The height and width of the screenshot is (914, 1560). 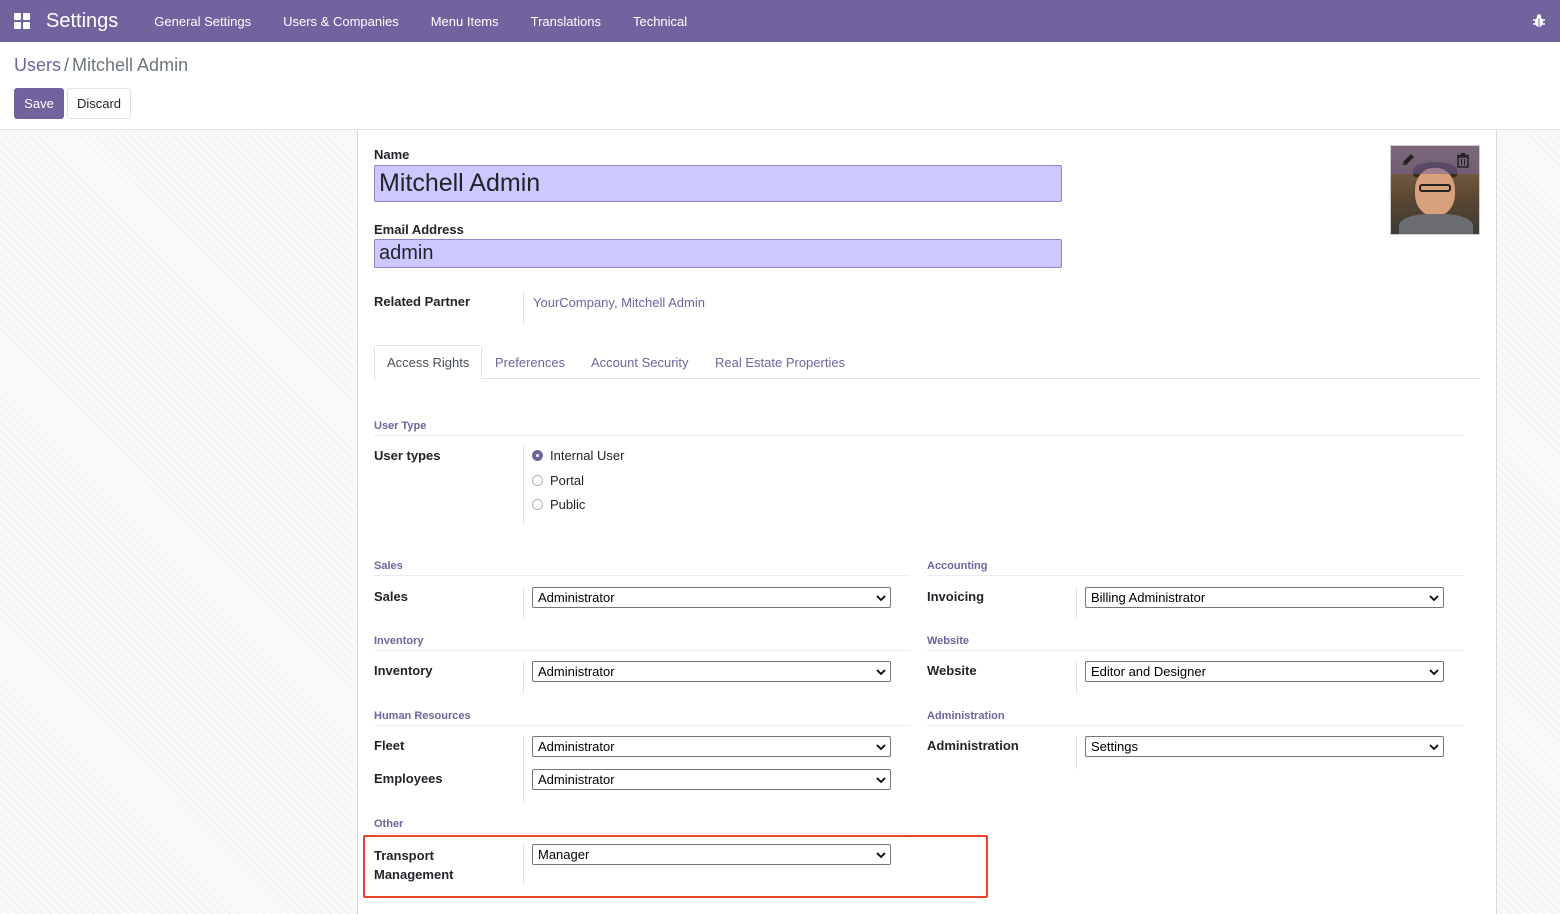 I want to click on select-value: Editor and Designer, so click(x=1148, y=671).